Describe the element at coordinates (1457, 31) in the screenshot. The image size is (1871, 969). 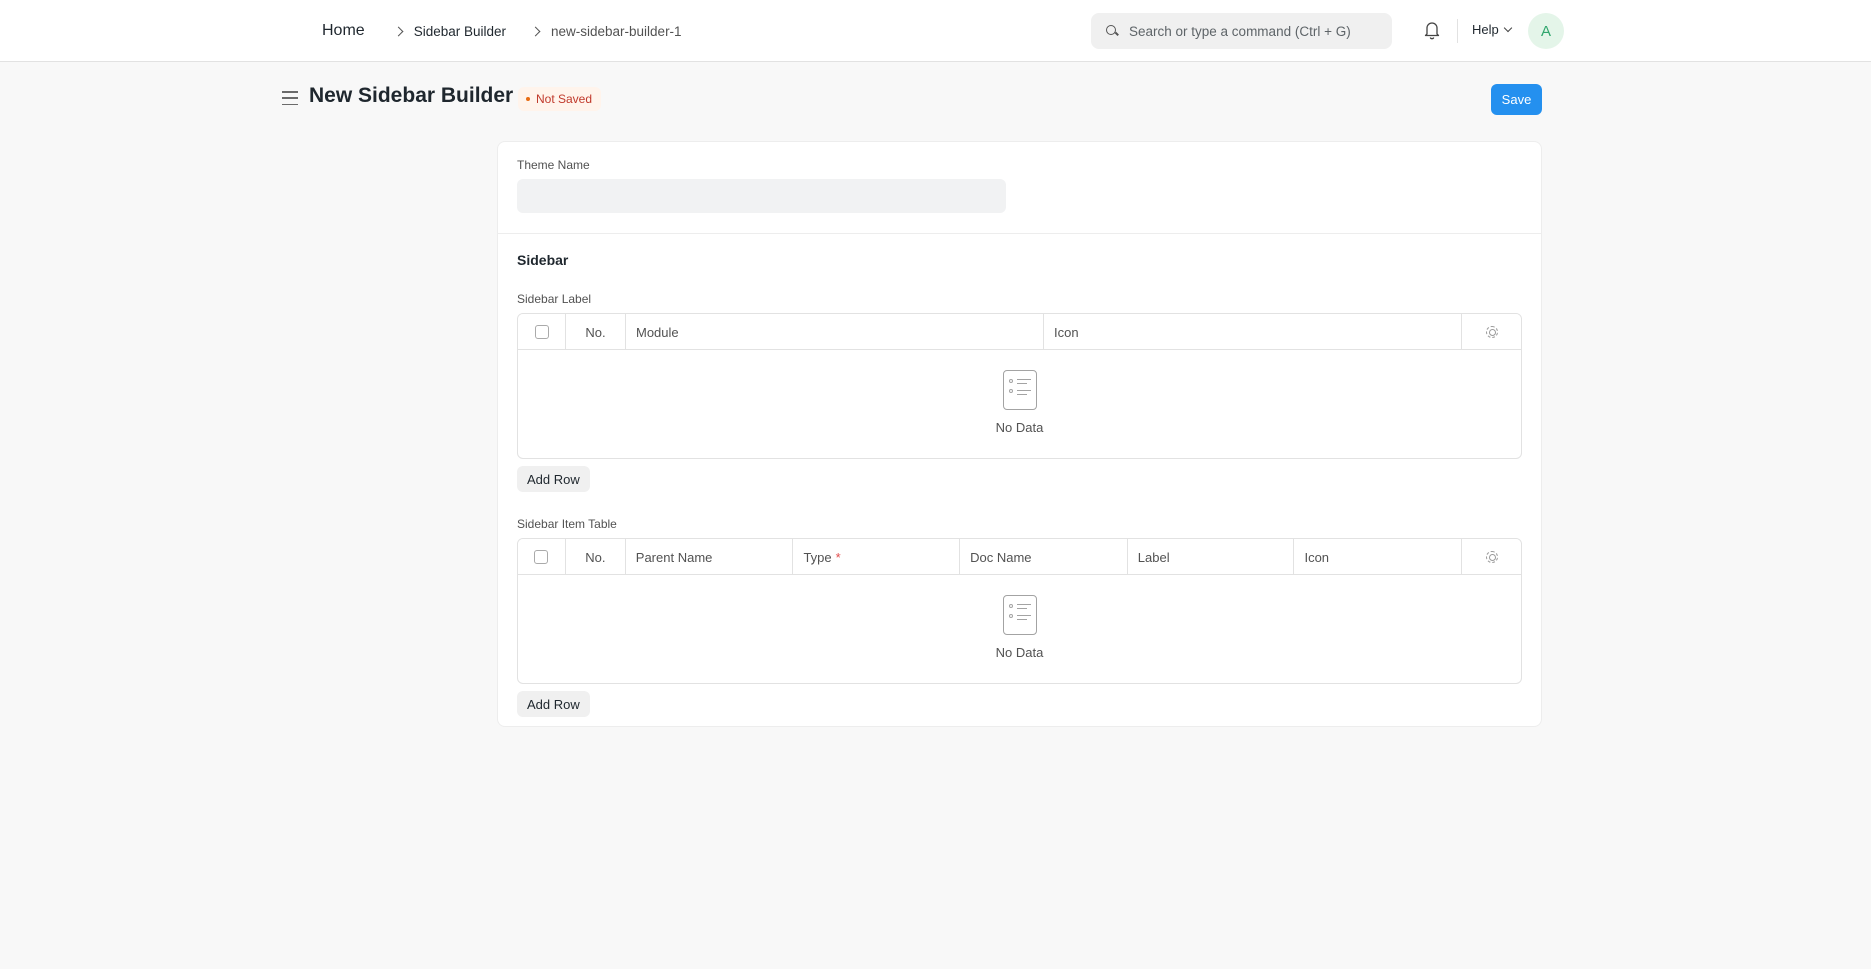
I see `navbar-divider` at that location.